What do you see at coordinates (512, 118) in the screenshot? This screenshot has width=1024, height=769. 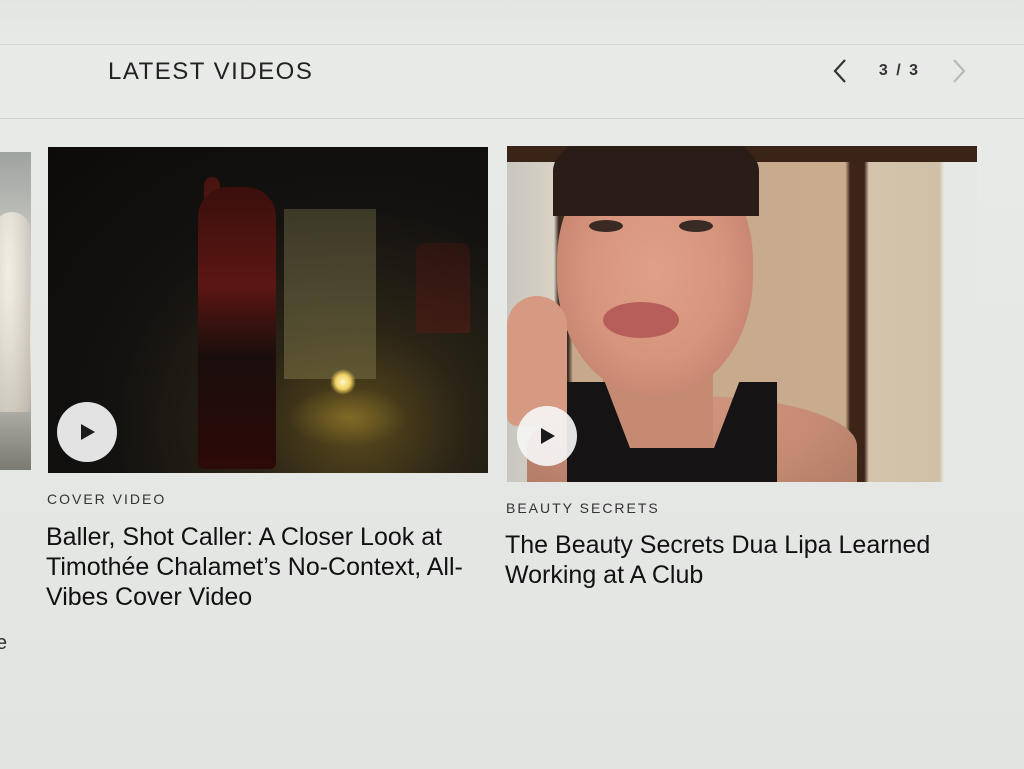 I see `section-divider` at bounding box center [512, 118].